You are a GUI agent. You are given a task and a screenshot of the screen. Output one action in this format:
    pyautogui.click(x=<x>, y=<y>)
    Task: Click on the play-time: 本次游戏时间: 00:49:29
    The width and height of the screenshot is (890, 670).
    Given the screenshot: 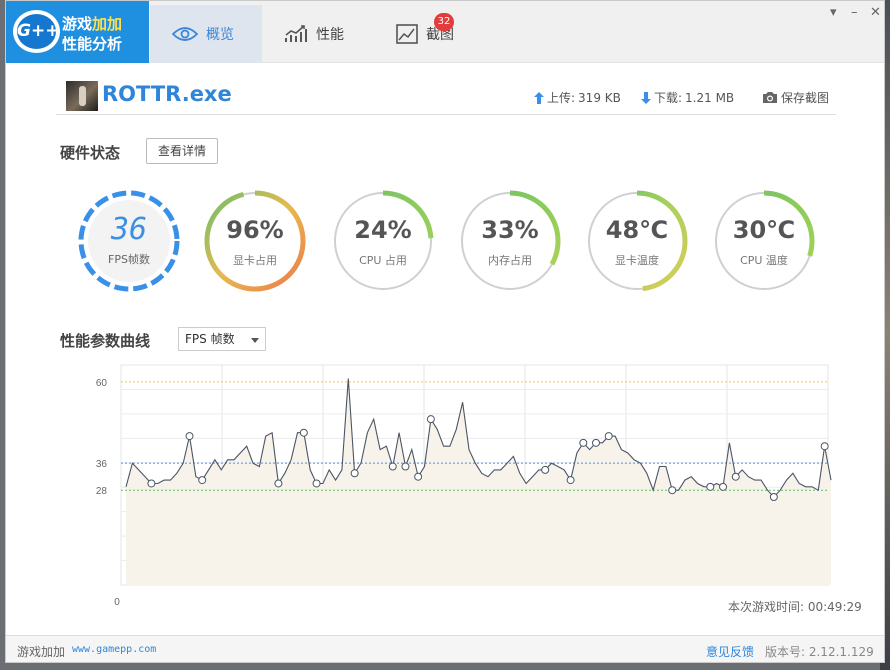 What is the action you would take?
    pyautogui.click(x=795, y=607)
    